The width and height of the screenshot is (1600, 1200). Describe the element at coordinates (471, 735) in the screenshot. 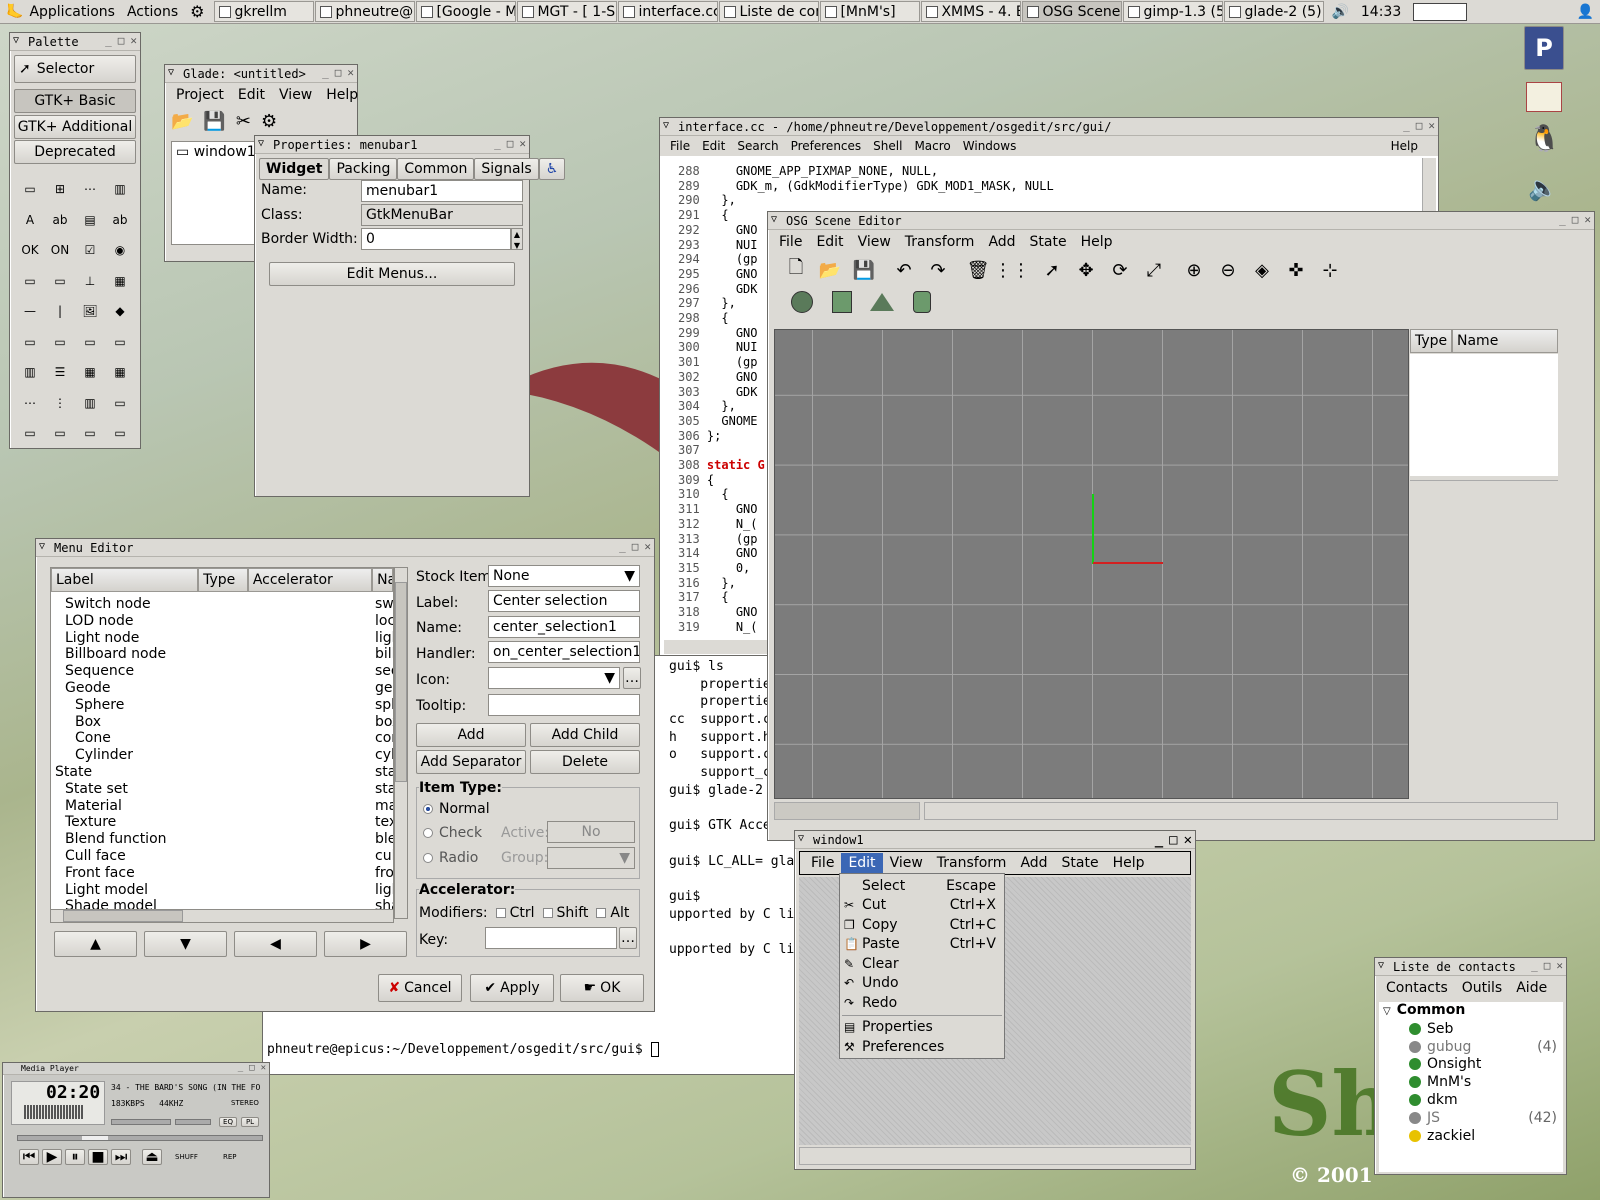

I see `add-button: Add` at that location.